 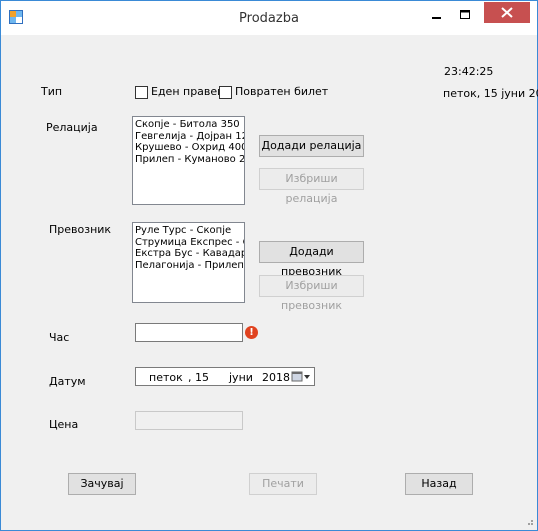 What do you see at coordinates (437, 15) in the screenshot?
I see `minimize-button` at bounding box center [437, 15].